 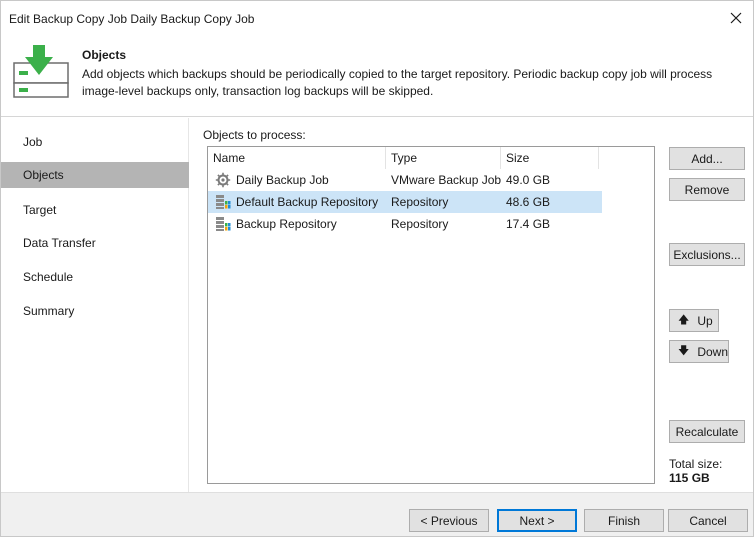 I want to click on list-item: Backup Repository Repository 17.4 GB, so click(x=405, y=224).